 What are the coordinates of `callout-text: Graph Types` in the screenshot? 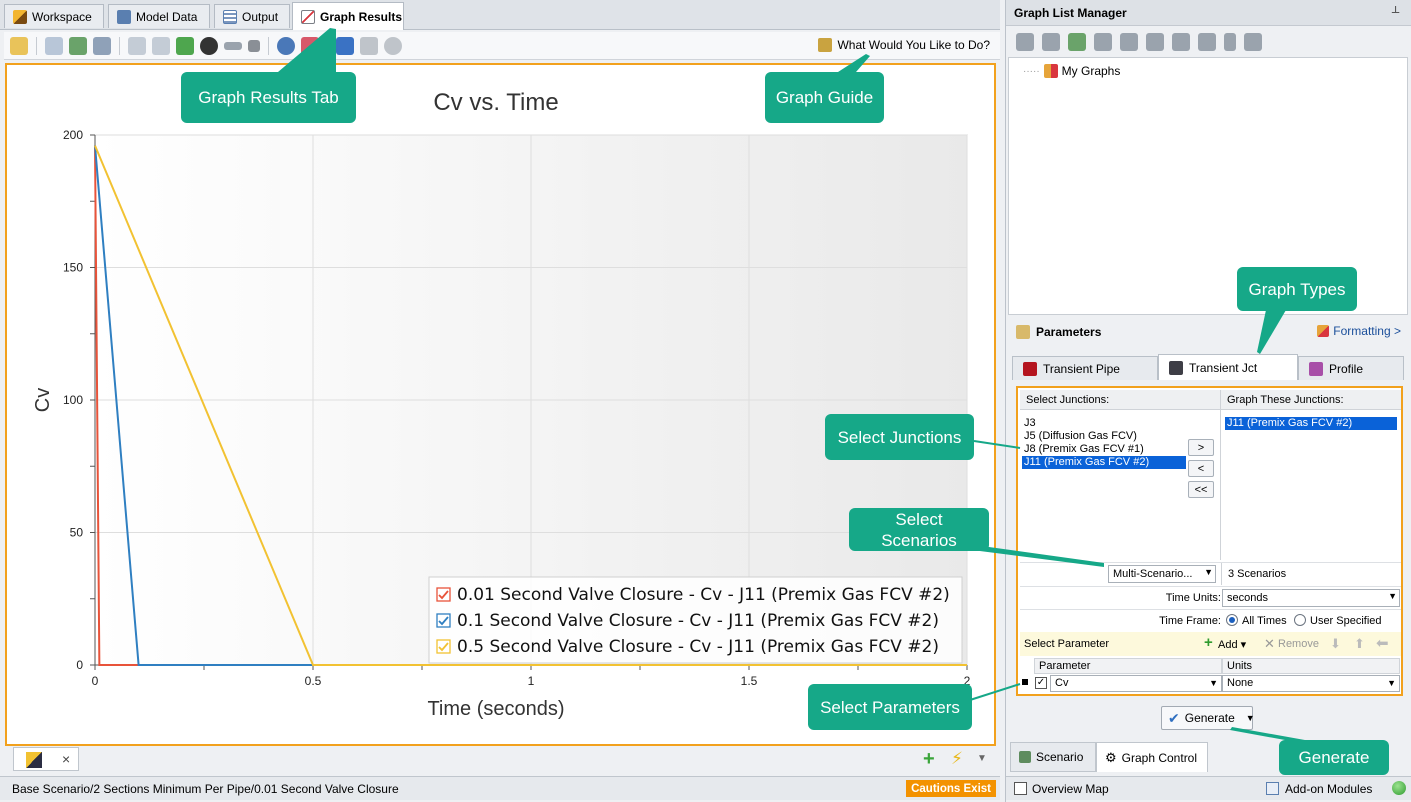 It's located at (1297, 289).